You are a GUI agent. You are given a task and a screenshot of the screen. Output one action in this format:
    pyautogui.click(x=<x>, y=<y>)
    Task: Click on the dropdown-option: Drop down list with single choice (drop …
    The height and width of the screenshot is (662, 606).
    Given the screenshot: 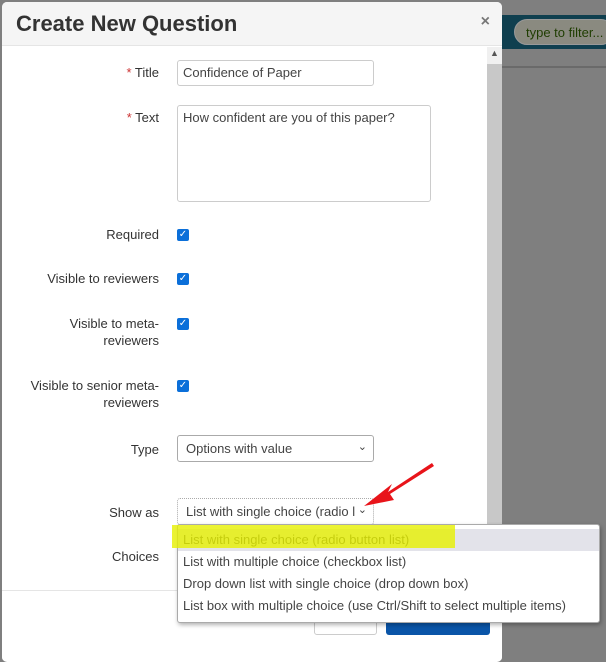 What is the action you would take?
    pyautogui.click(x=388, y=584)
    